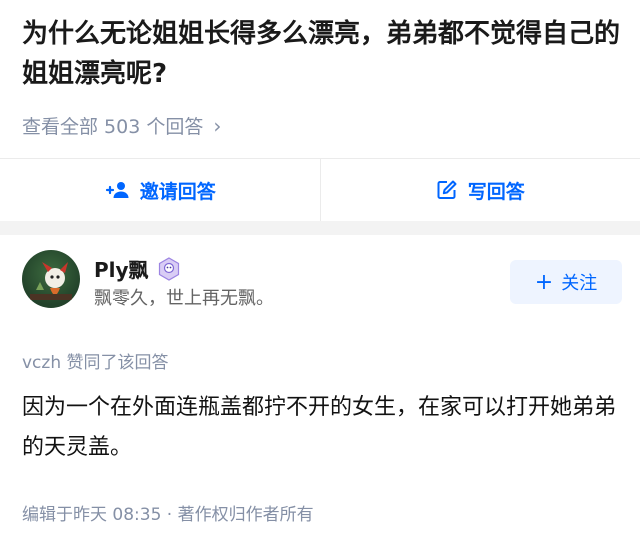 This screenshot has height=539, width=640. Describe the element at coordinates (447, 190) in the screenshot. I see `edit-pencil-icon` at that location.